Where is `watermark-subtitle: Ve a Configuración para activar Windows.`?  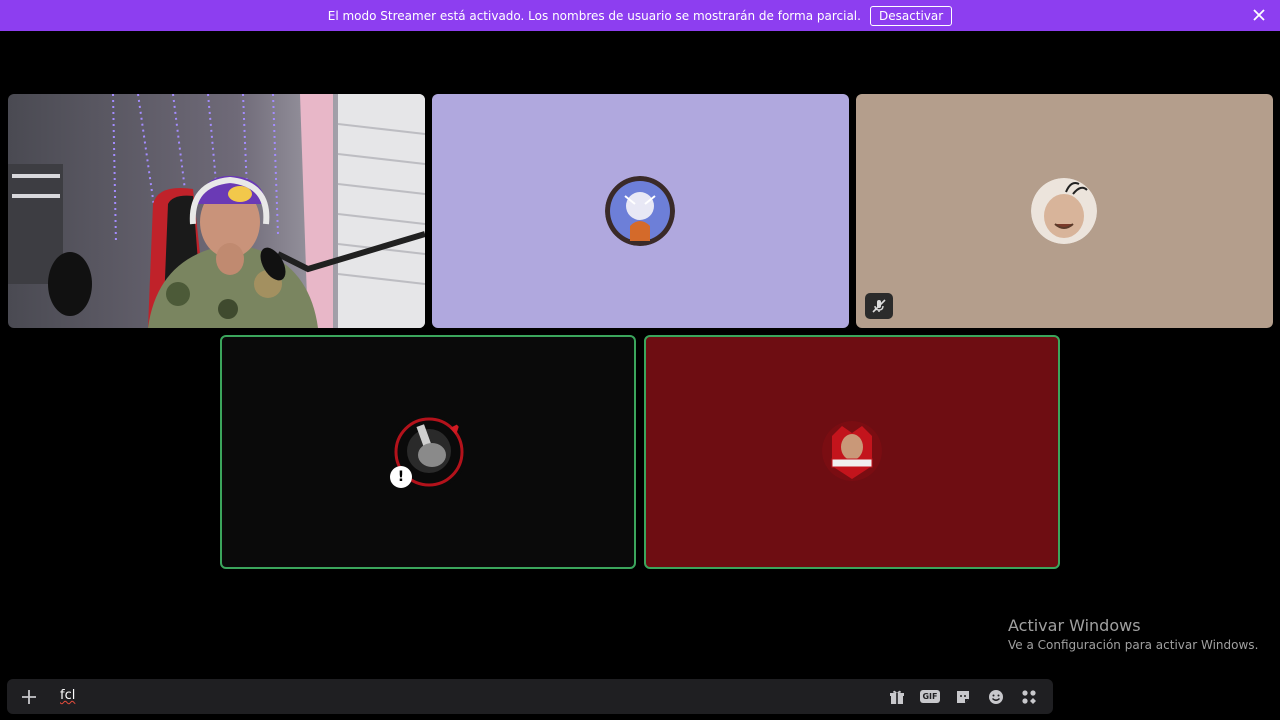
watermark-subtitle: Ve a Configuración para activar Windows. is located at coordinates (1133, 645).